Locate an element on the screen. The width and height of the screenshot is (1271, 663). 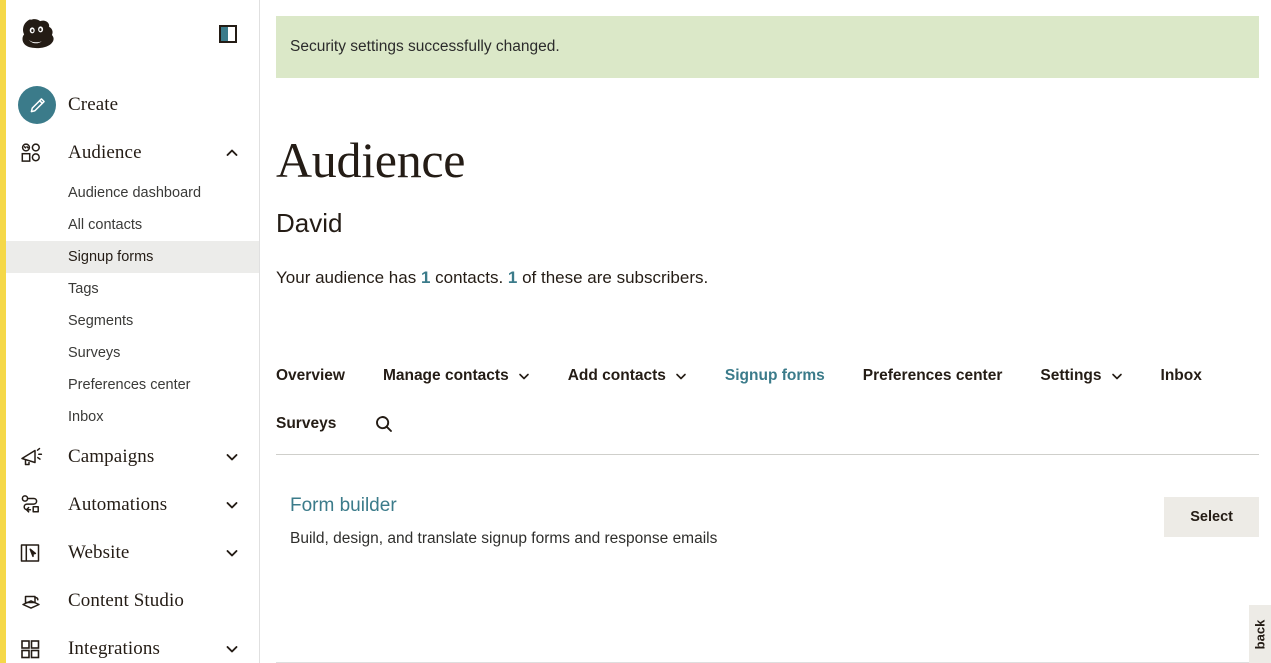
sidebar-item-website: Website is located at coordinates (129, 553).